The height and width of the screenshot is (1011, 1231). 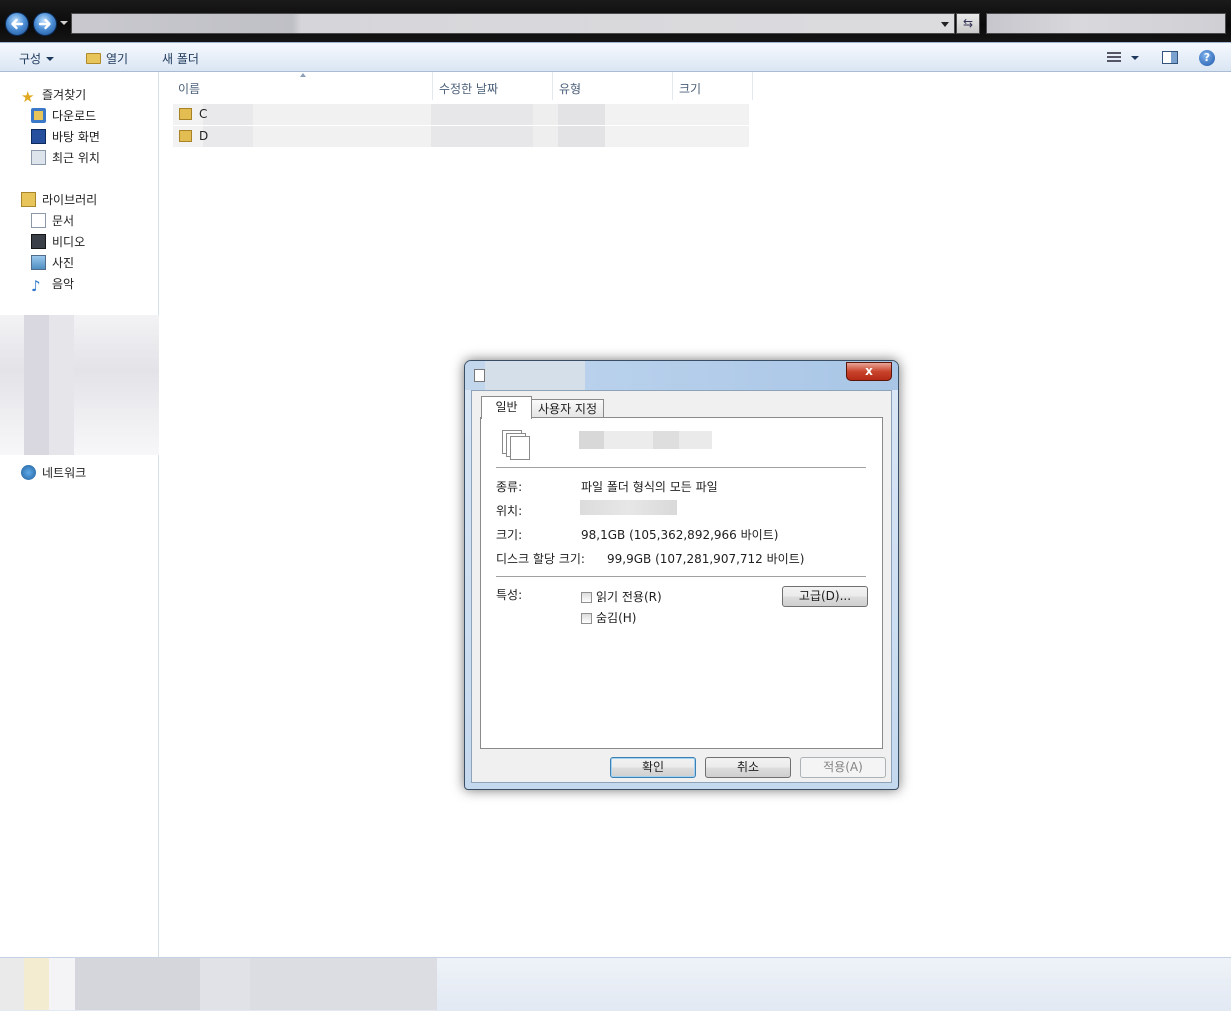 What do you see at coordinates (509, 595) in the screenshot?
I see `attributes-label: 특성:` at bounding box center [509, 595].